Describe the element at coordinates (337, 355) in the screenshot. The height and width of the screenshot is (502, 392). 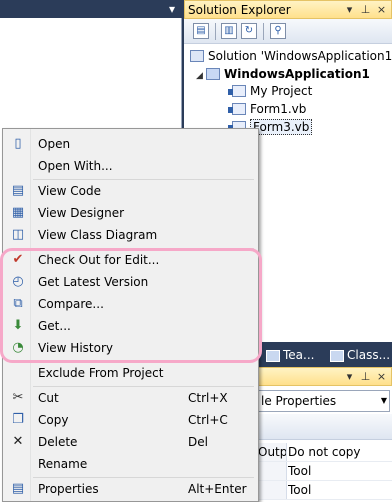
I see `class-view-icon` at that location.